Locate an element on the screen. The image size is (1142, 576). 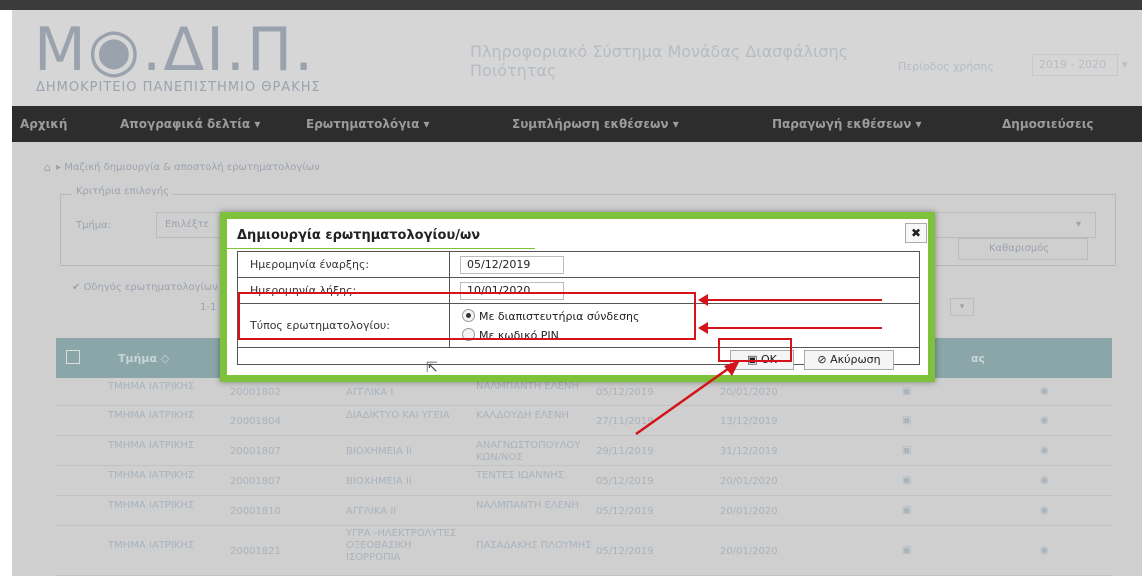
select-all-checkbox is located at coordinates (73, 357).